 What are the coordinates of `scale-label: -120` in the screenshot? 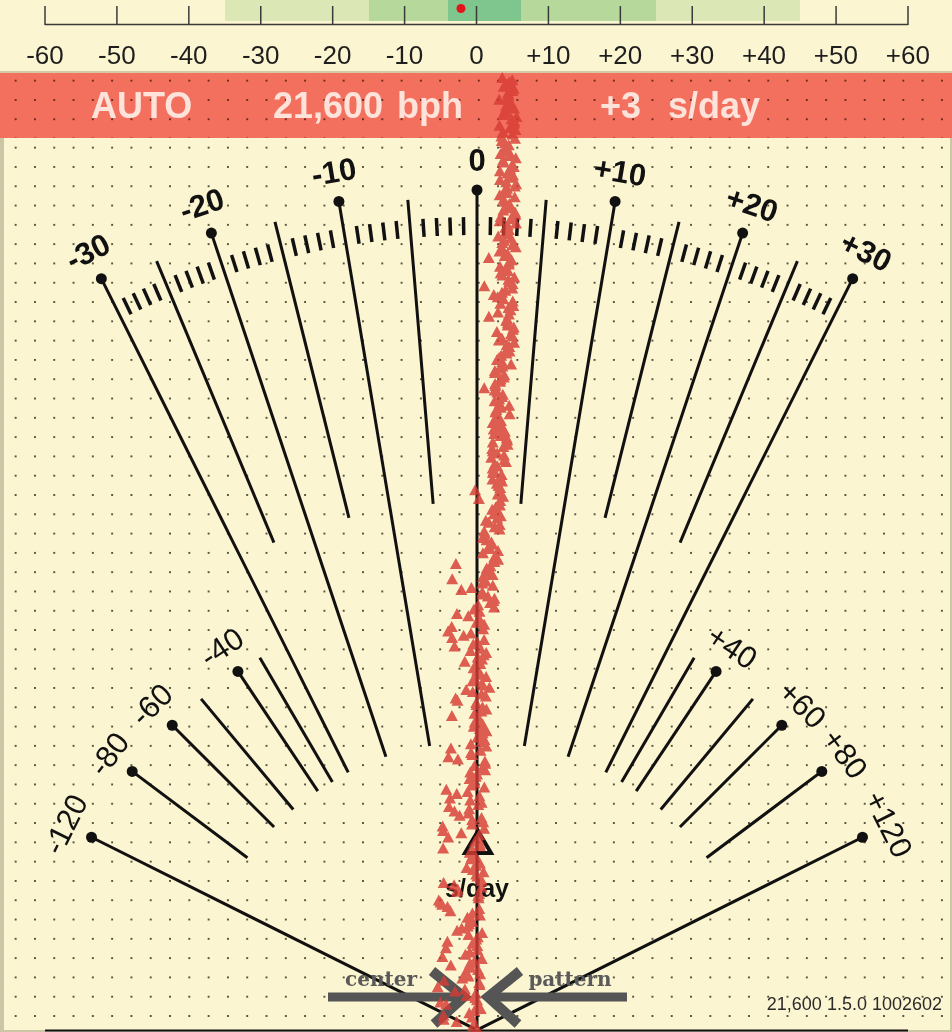 It's located at (66, 824).